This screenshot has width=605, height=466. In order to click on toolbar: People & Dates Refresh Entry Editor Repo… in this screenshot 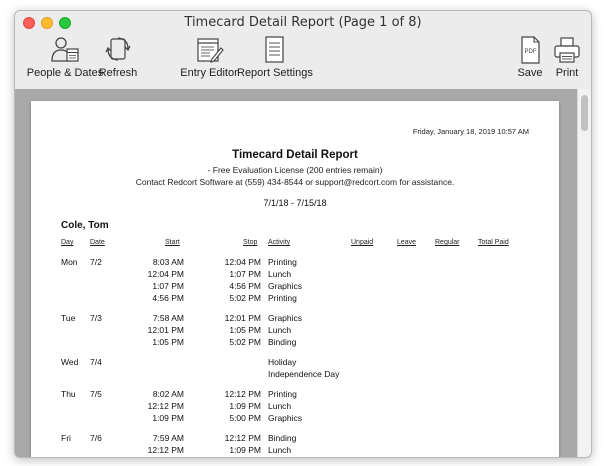, I will do `click(303, 61)`.